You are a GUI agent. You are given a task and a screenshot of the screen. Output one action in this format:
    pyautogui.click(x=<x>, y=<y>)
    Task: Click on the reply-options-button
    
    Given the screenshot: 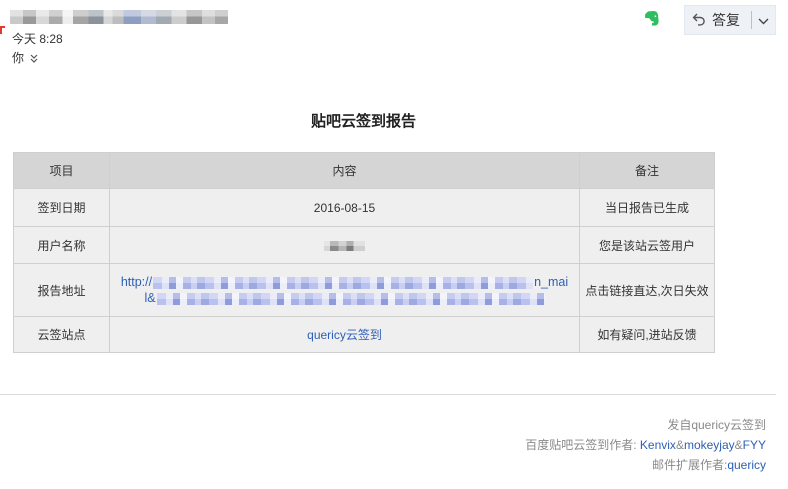 What is the action you would take?
    pyautogui.click(x=763, y=20)
    